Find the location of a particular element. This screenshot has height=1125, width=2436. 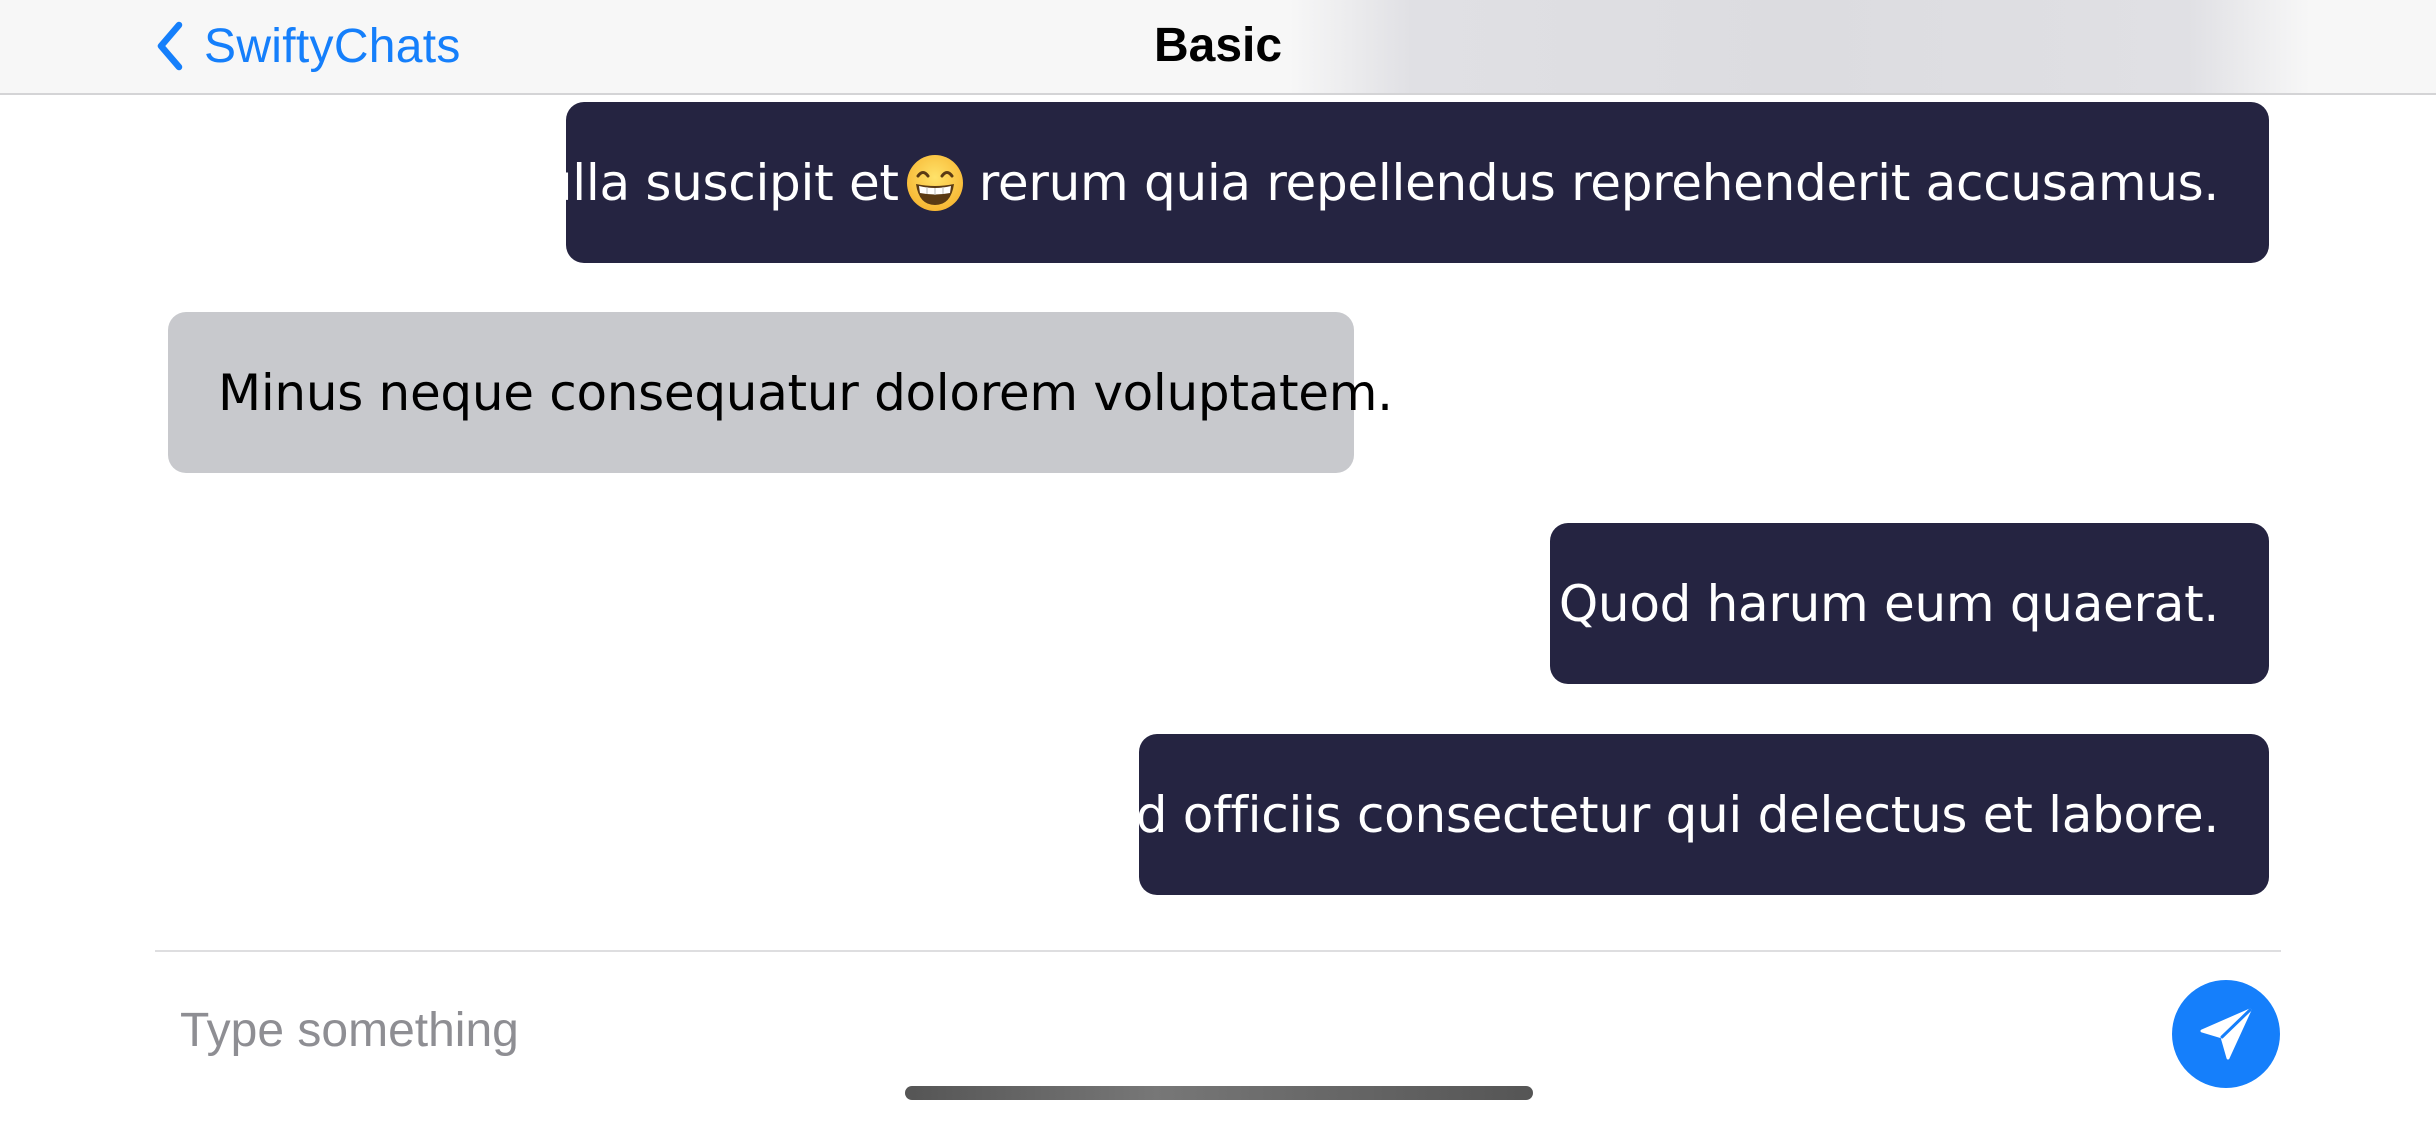

navbar-shade is located at coordinates (1800, 46).